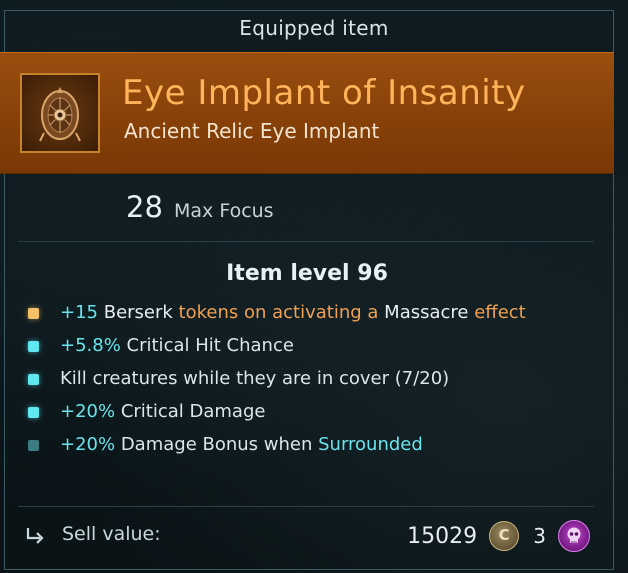  What do you see at coordinates (308, 346) in the screenshot?
I see `modifier-line: +5.8% Critical Hit Chance` at bounding box center [308, 346].